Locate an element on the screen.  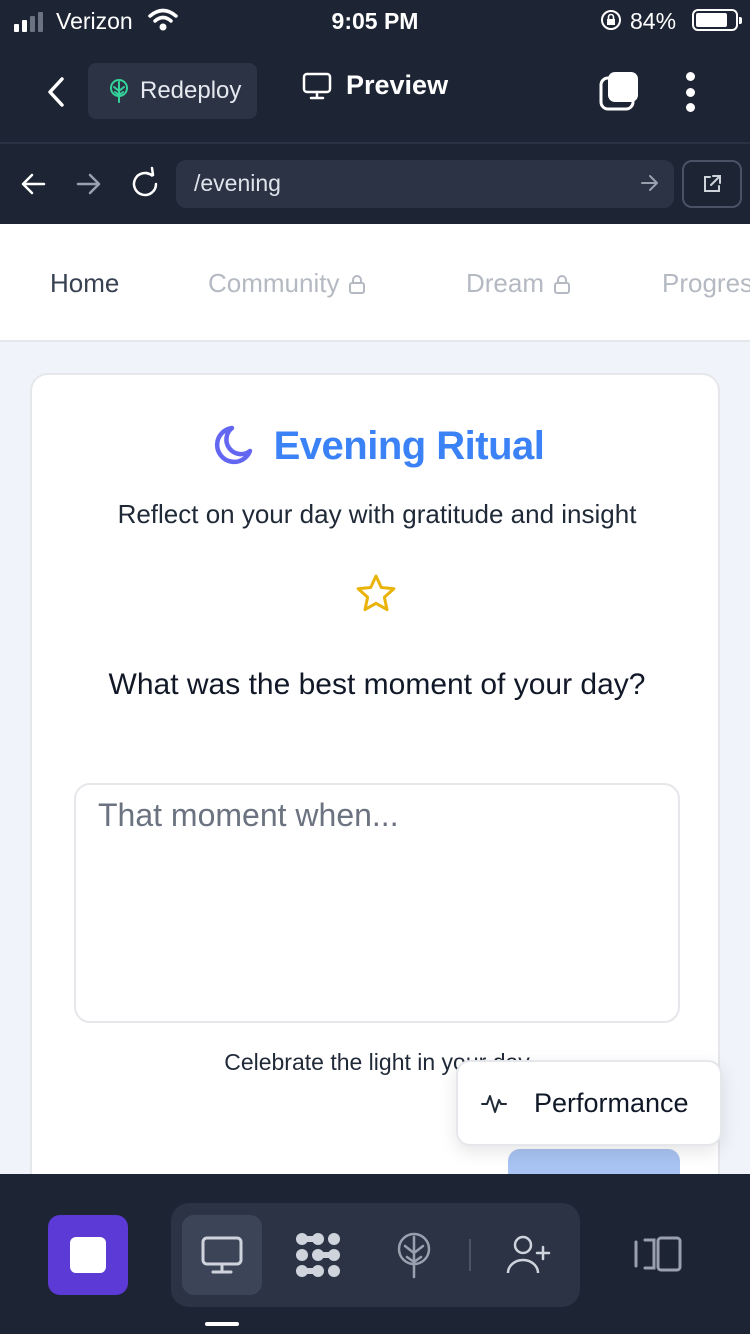
more-options-icon is located at coordinates (690, 92).